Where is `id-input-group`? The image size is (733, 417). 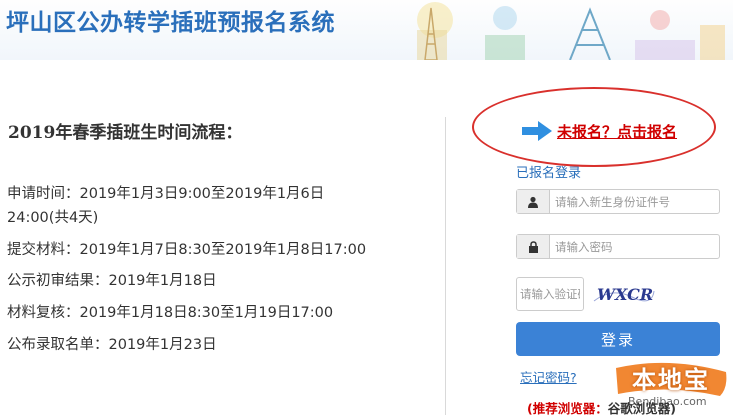
id-input-group is located at coordinates (618, 201).